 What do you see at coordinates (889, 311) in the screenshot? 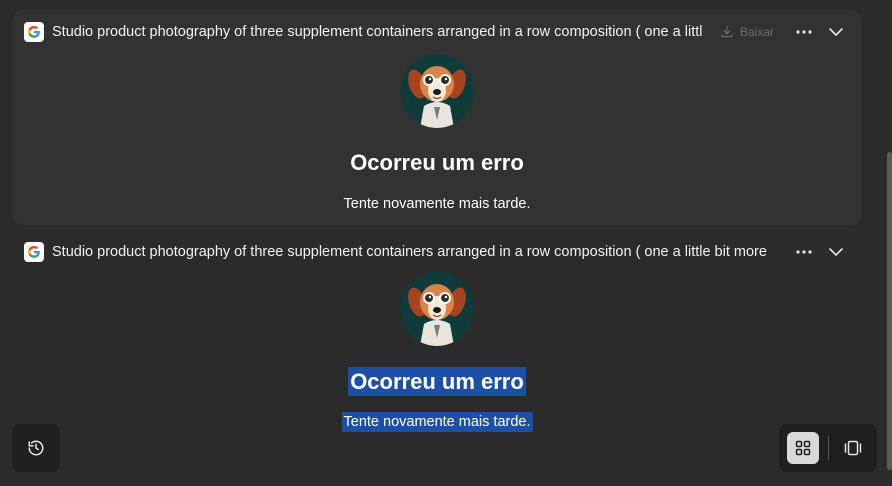
I see `scrollbar-thumb` at bounding box center [889, 311].